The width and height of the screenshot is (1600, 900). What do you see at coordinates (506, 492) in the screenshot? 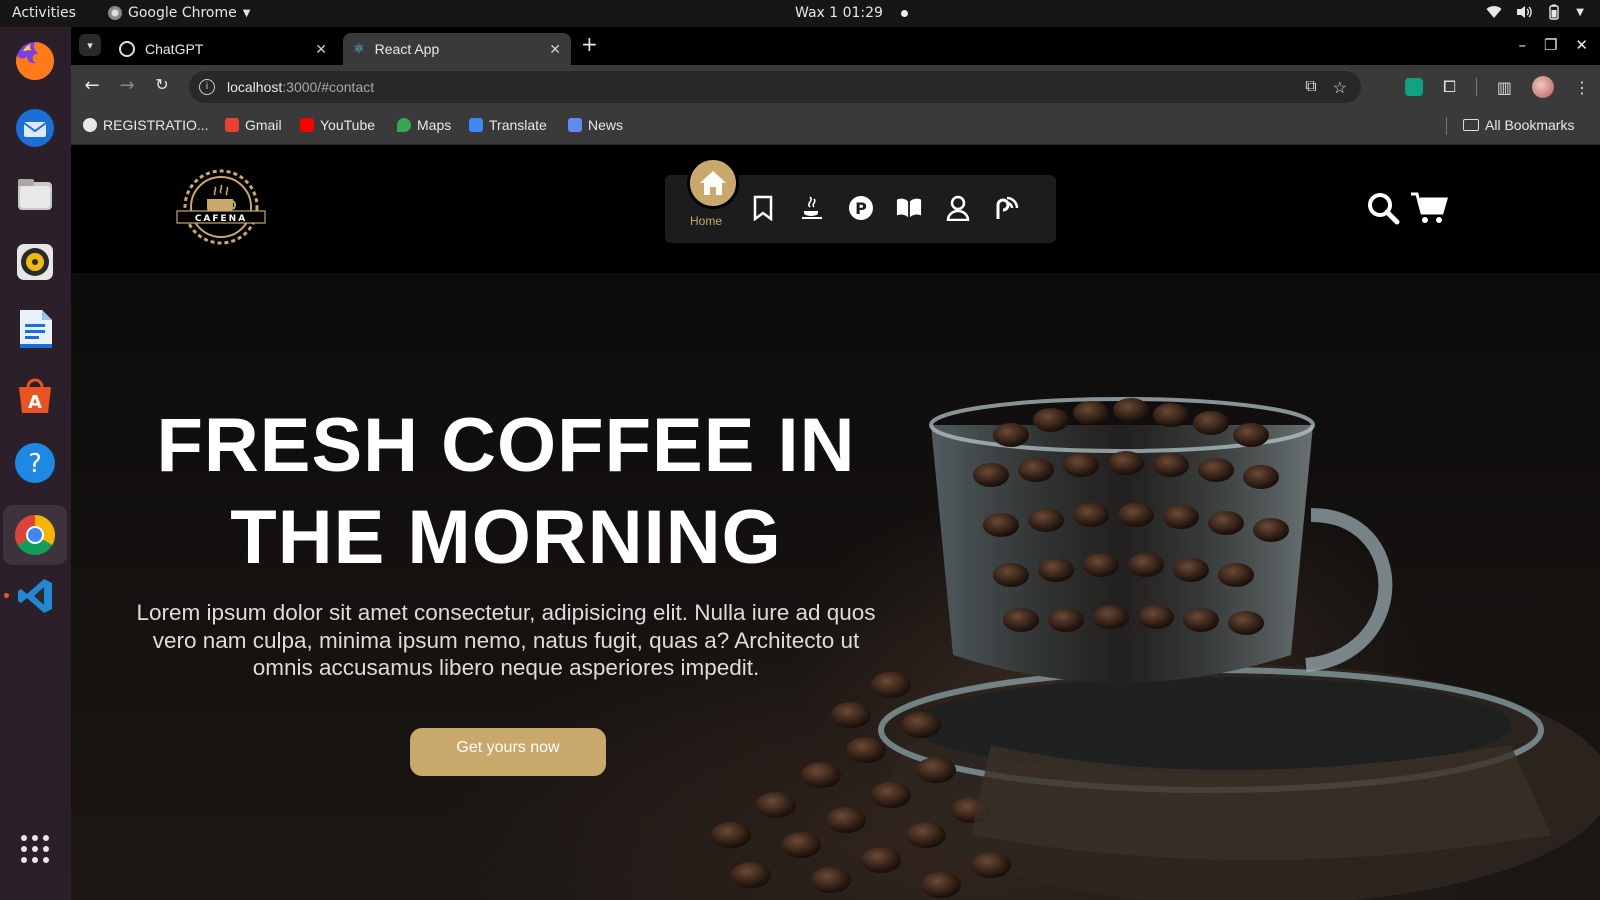
I see `hero-headline: FRESH COFFEE IN THE MORNING` at bounding box center [506, 492].